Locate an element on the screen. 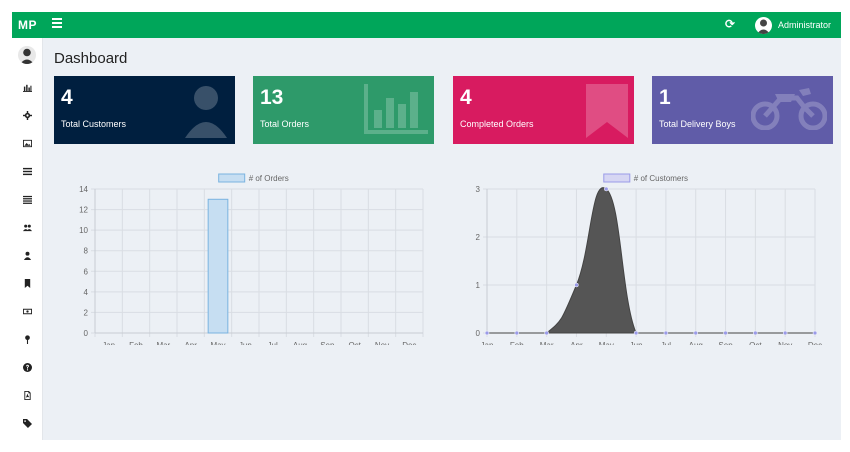  stat-box-delivery-boys: 1 Total Delivery Boys is located at coordinates (742, 110).